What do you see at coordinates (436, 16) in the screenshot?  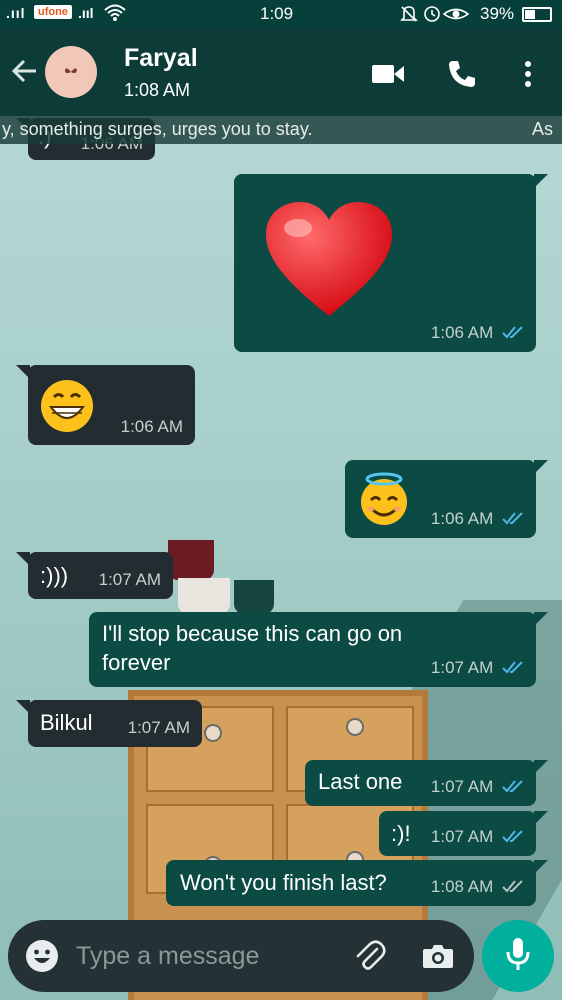 I see `status-icons` at bounding box center [436, 16].